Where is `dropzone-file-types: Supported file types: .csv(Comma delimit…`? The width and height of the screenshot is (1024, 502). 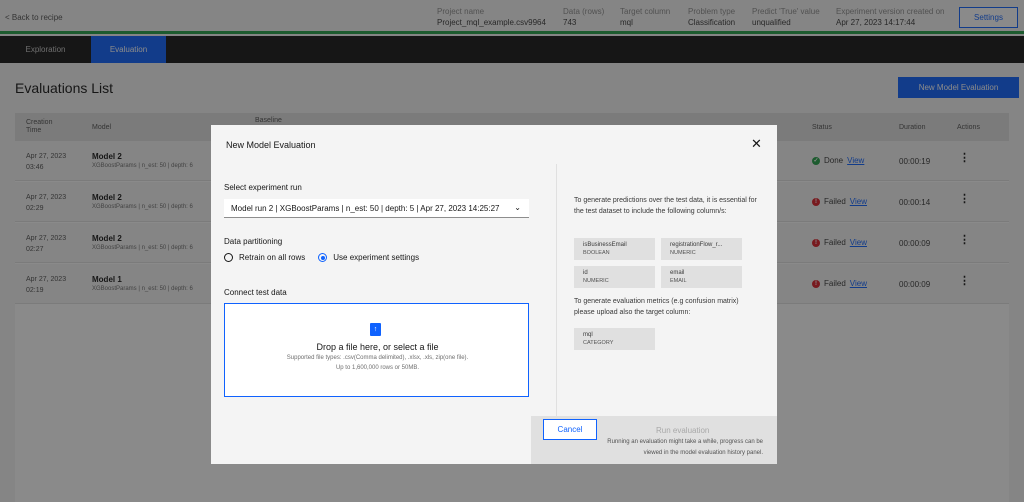
dropzone-file-types: Supported file types: .csv(Comma delimit… is located at coordinates (377, 358).